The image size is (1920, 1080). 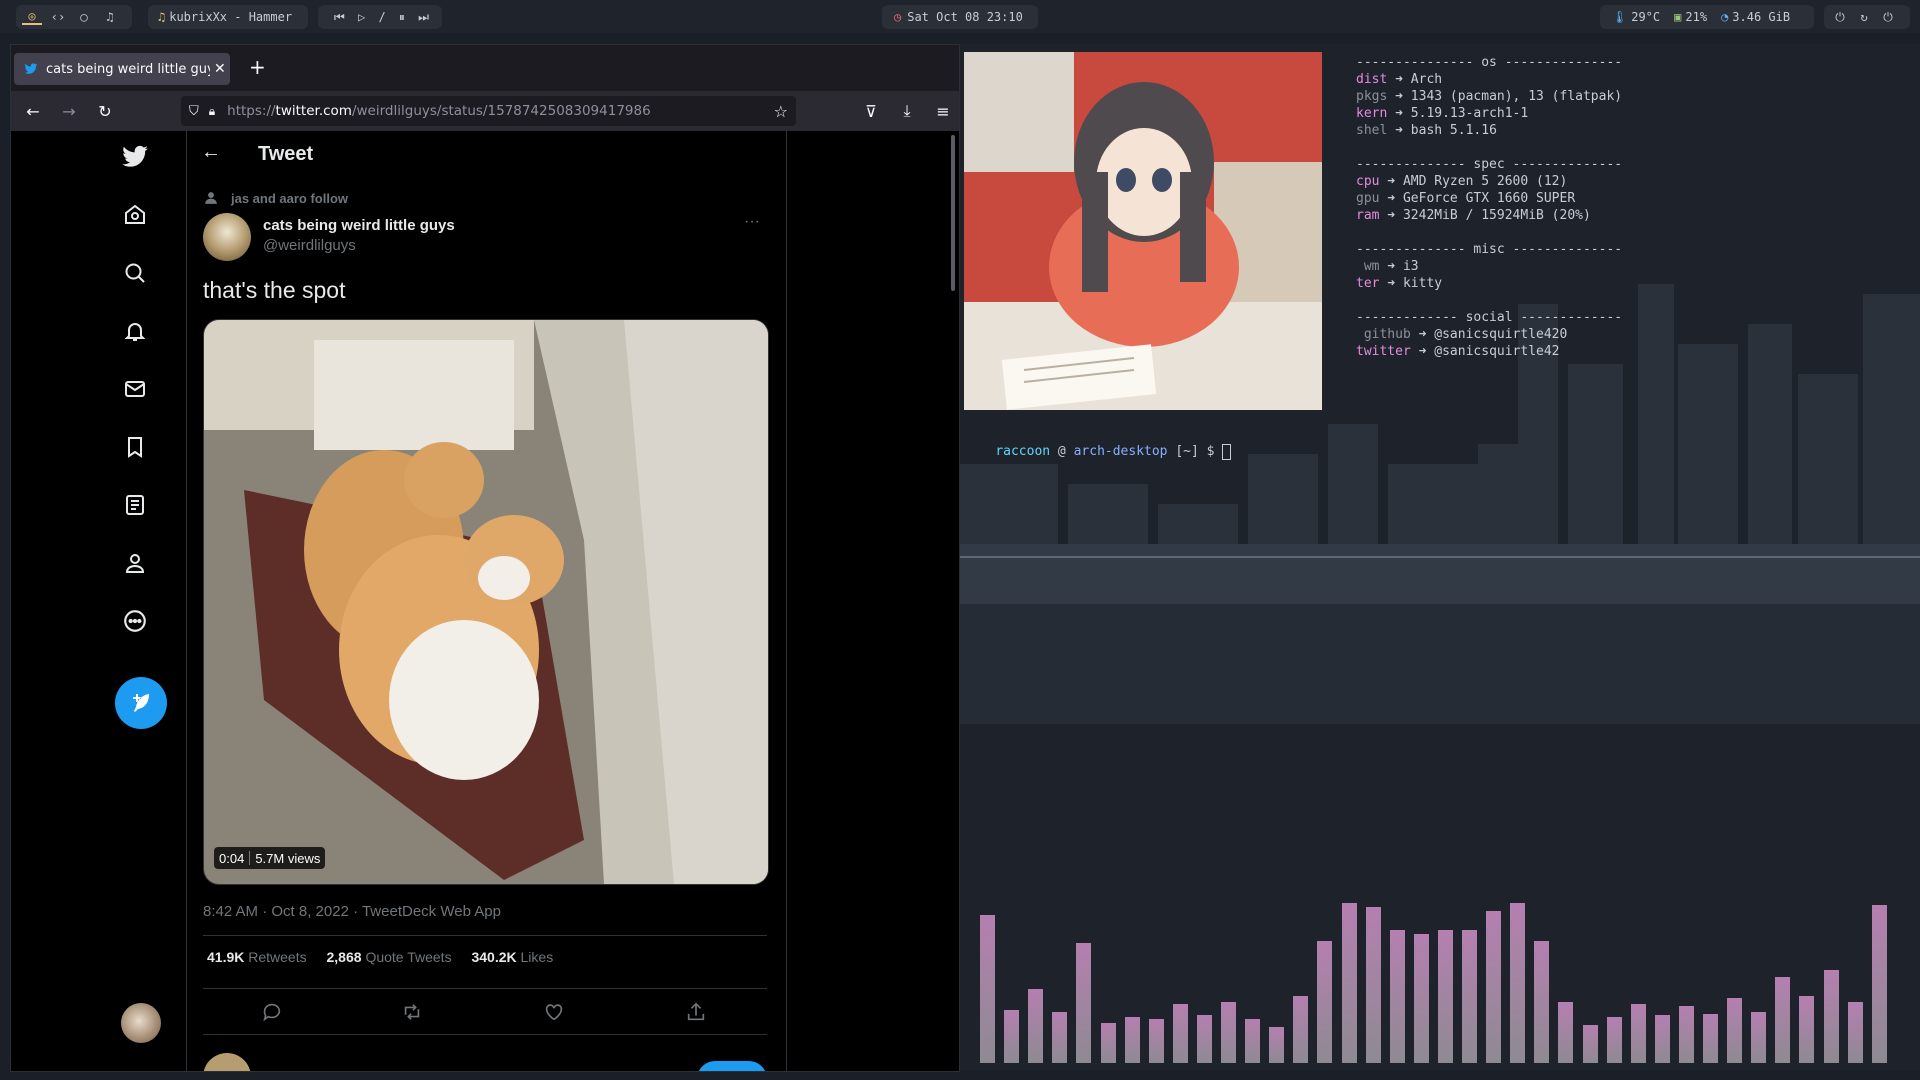 What do you see at coordinates (408, 957) in the screenshot?
I see `quotes-label: Quote Tweets` at bounding box center [408, 957].